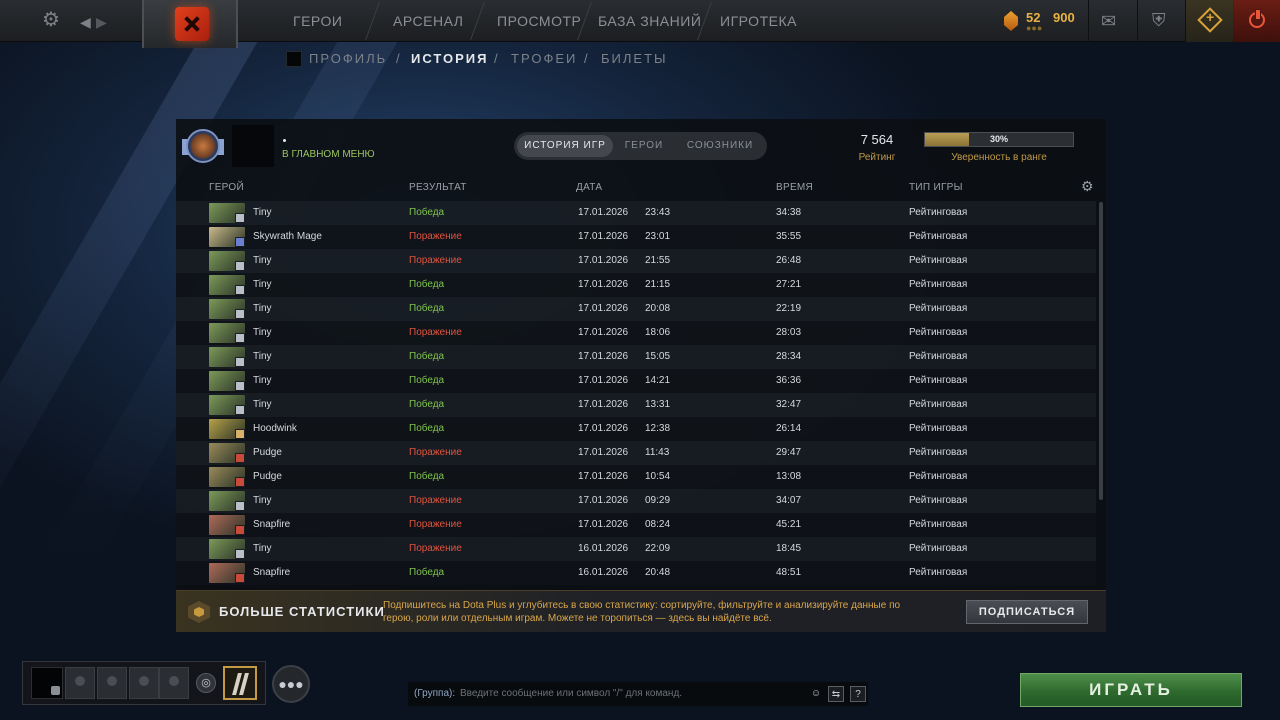  What do you see at coordinates (317, 21) in the screenshot?
I see `nav-heroes: ГЕРОИ` at bounding box center [317, 21].